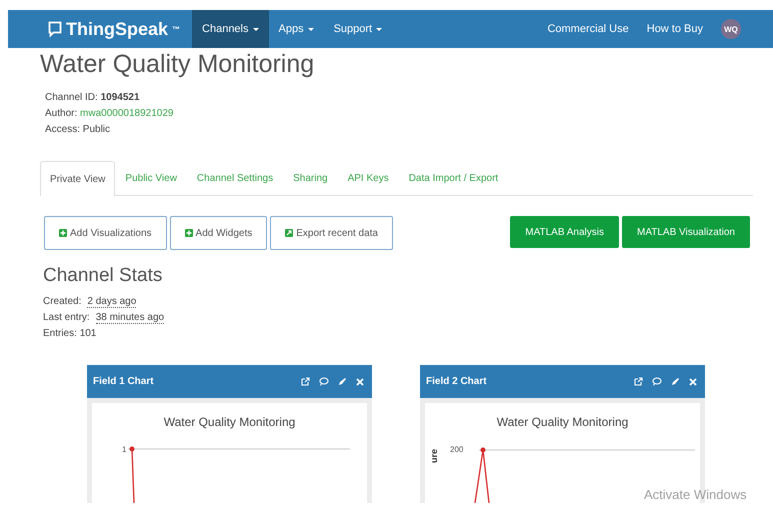 The width and height of the screenshot is (773, 506). What do you see at coordinates (564, 232) in the screenshot?
I see `matlab-button: MATLAB Analysis` at bounding box center [564, 232].